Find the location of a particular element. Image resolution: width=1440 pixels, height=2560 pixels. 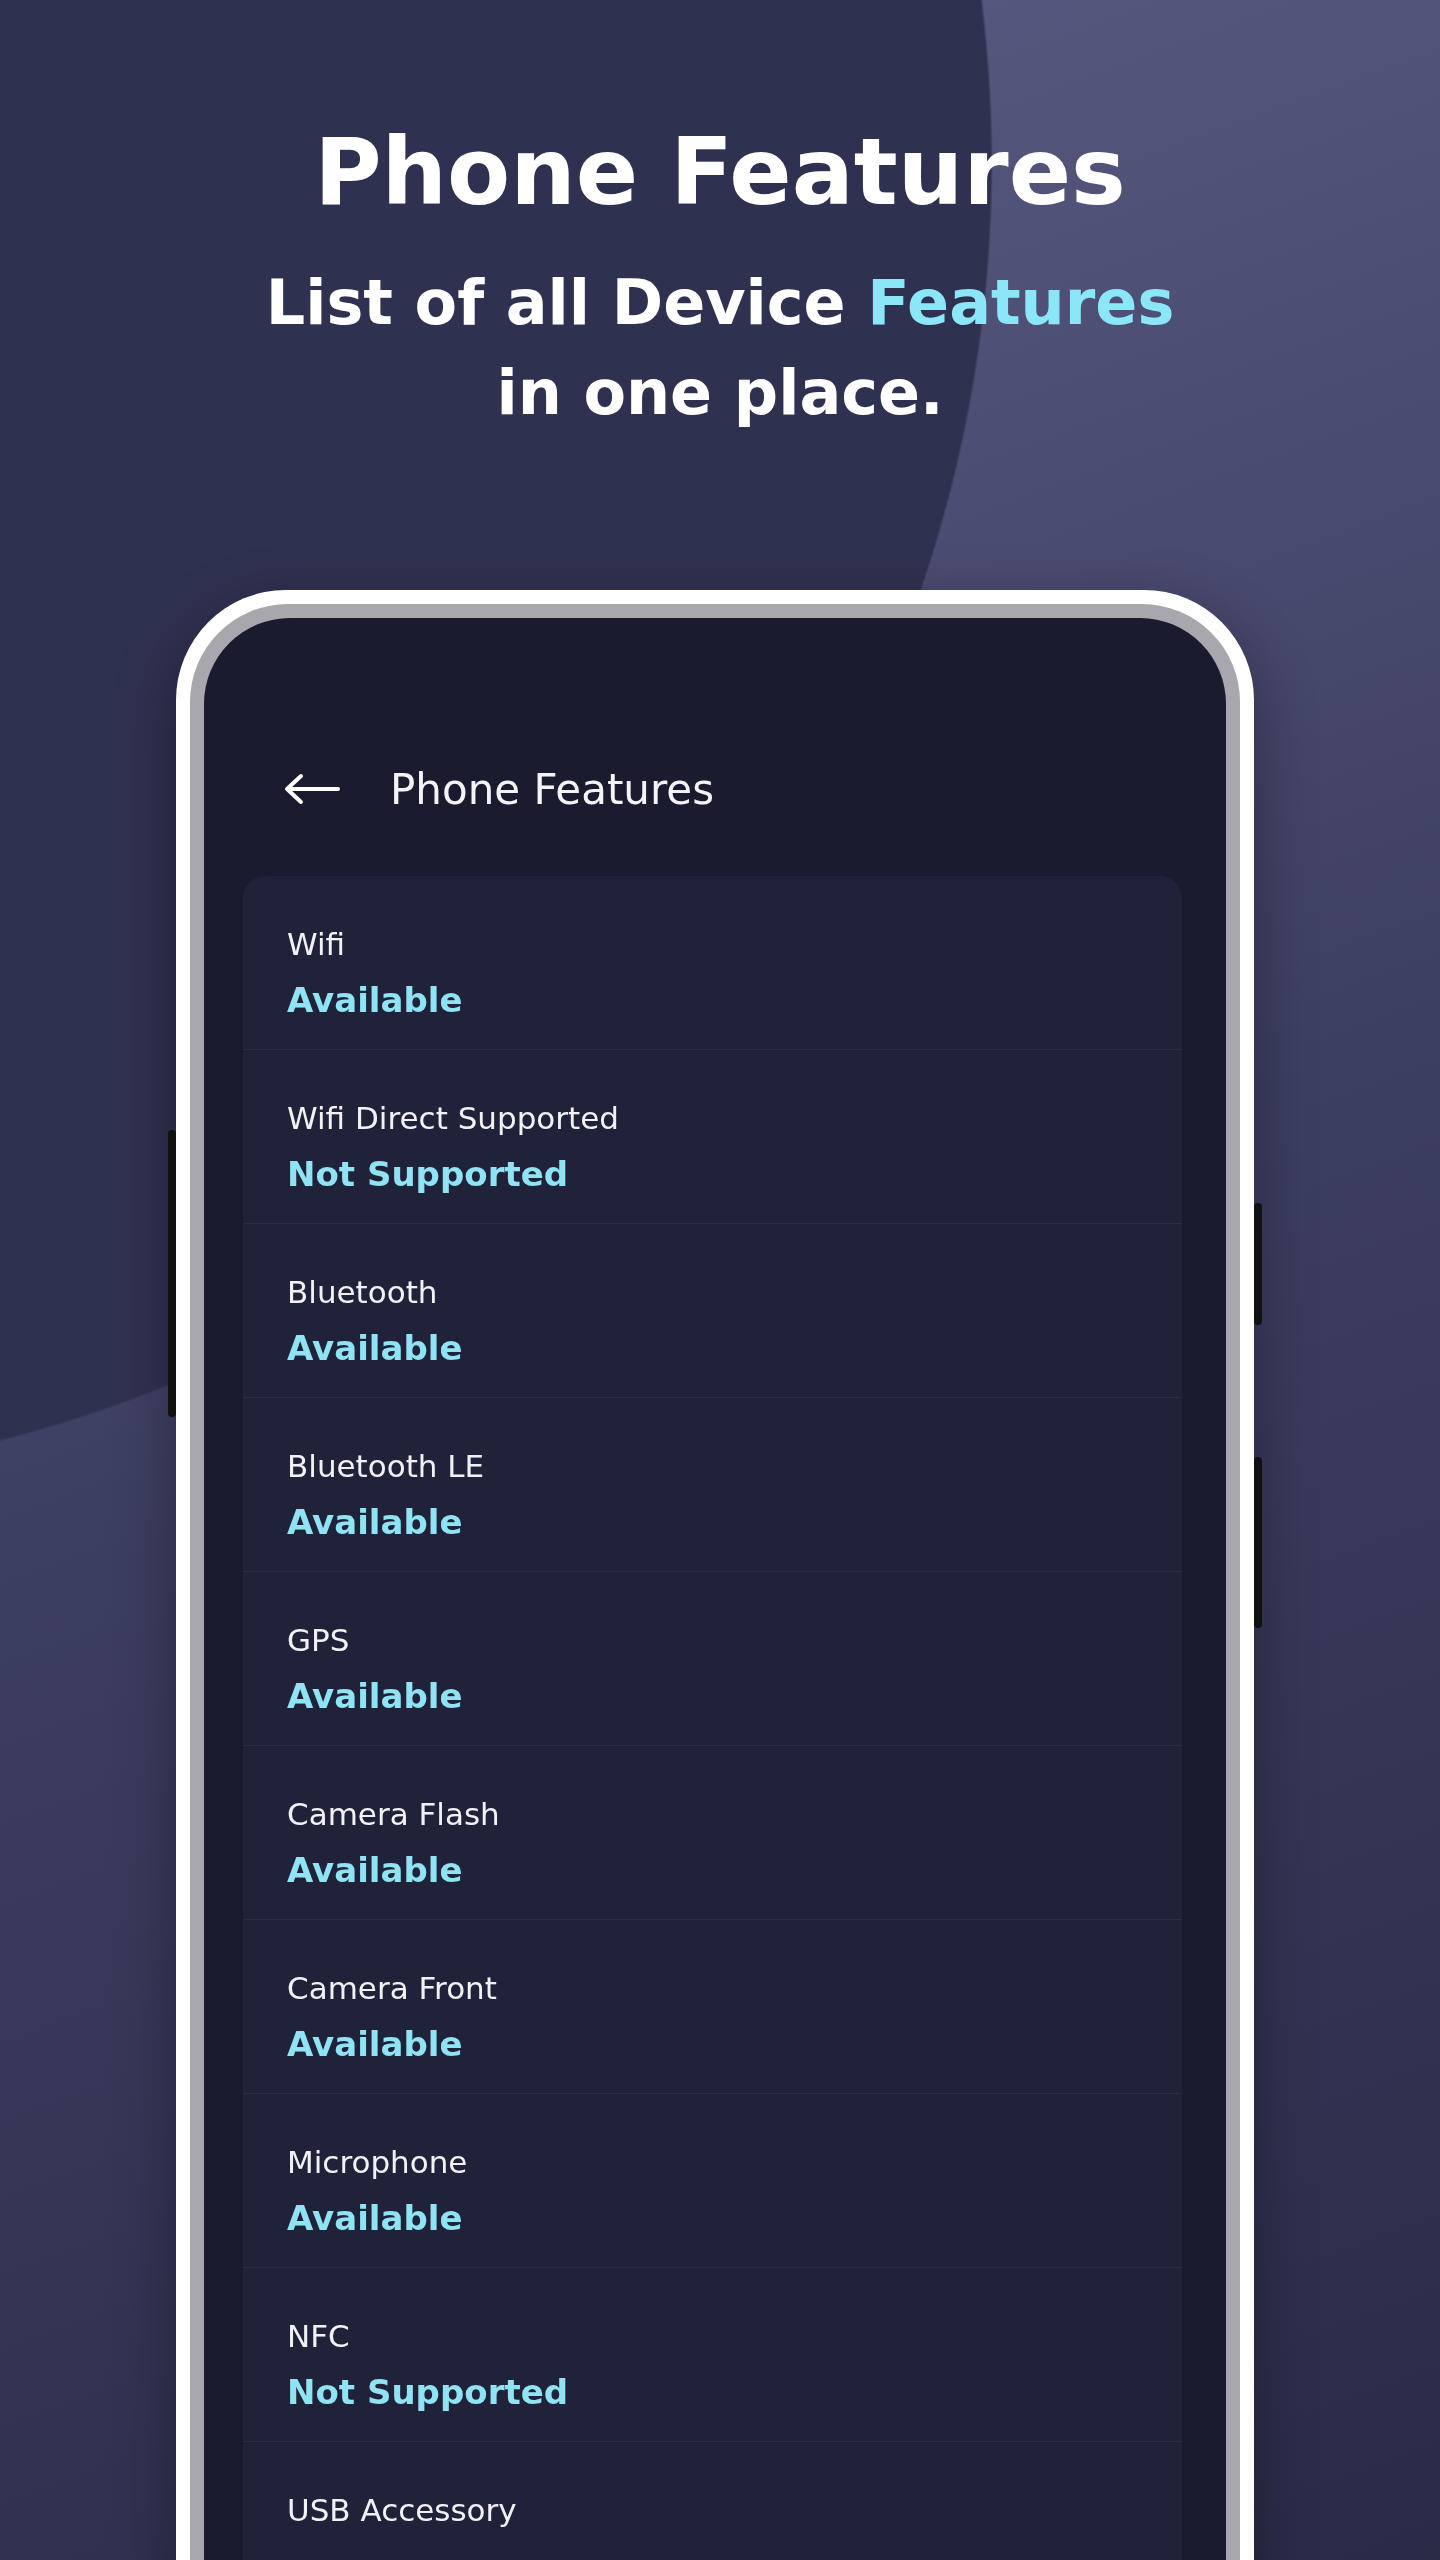

feature-name: NFC is located at coordinates (318, 2336).